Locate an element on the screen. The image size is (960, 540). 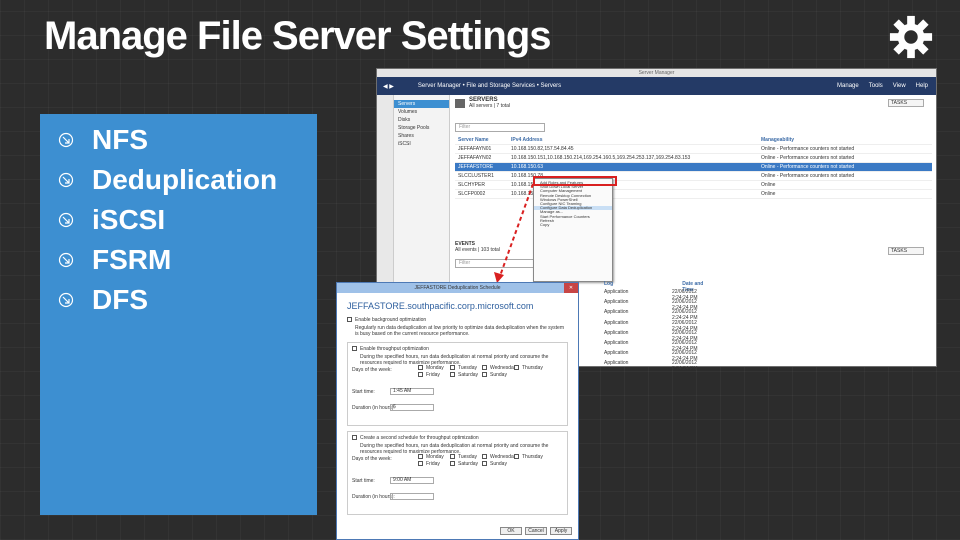
day-label: Tuesday is located at coordinates (467, 457).